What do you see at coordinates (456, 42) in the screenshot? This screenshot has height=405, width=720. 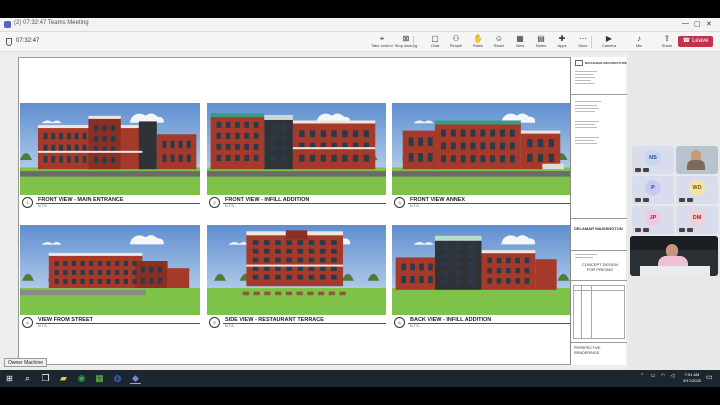 I see `people-button: ⚇ People` at bounding box center [456, 42].